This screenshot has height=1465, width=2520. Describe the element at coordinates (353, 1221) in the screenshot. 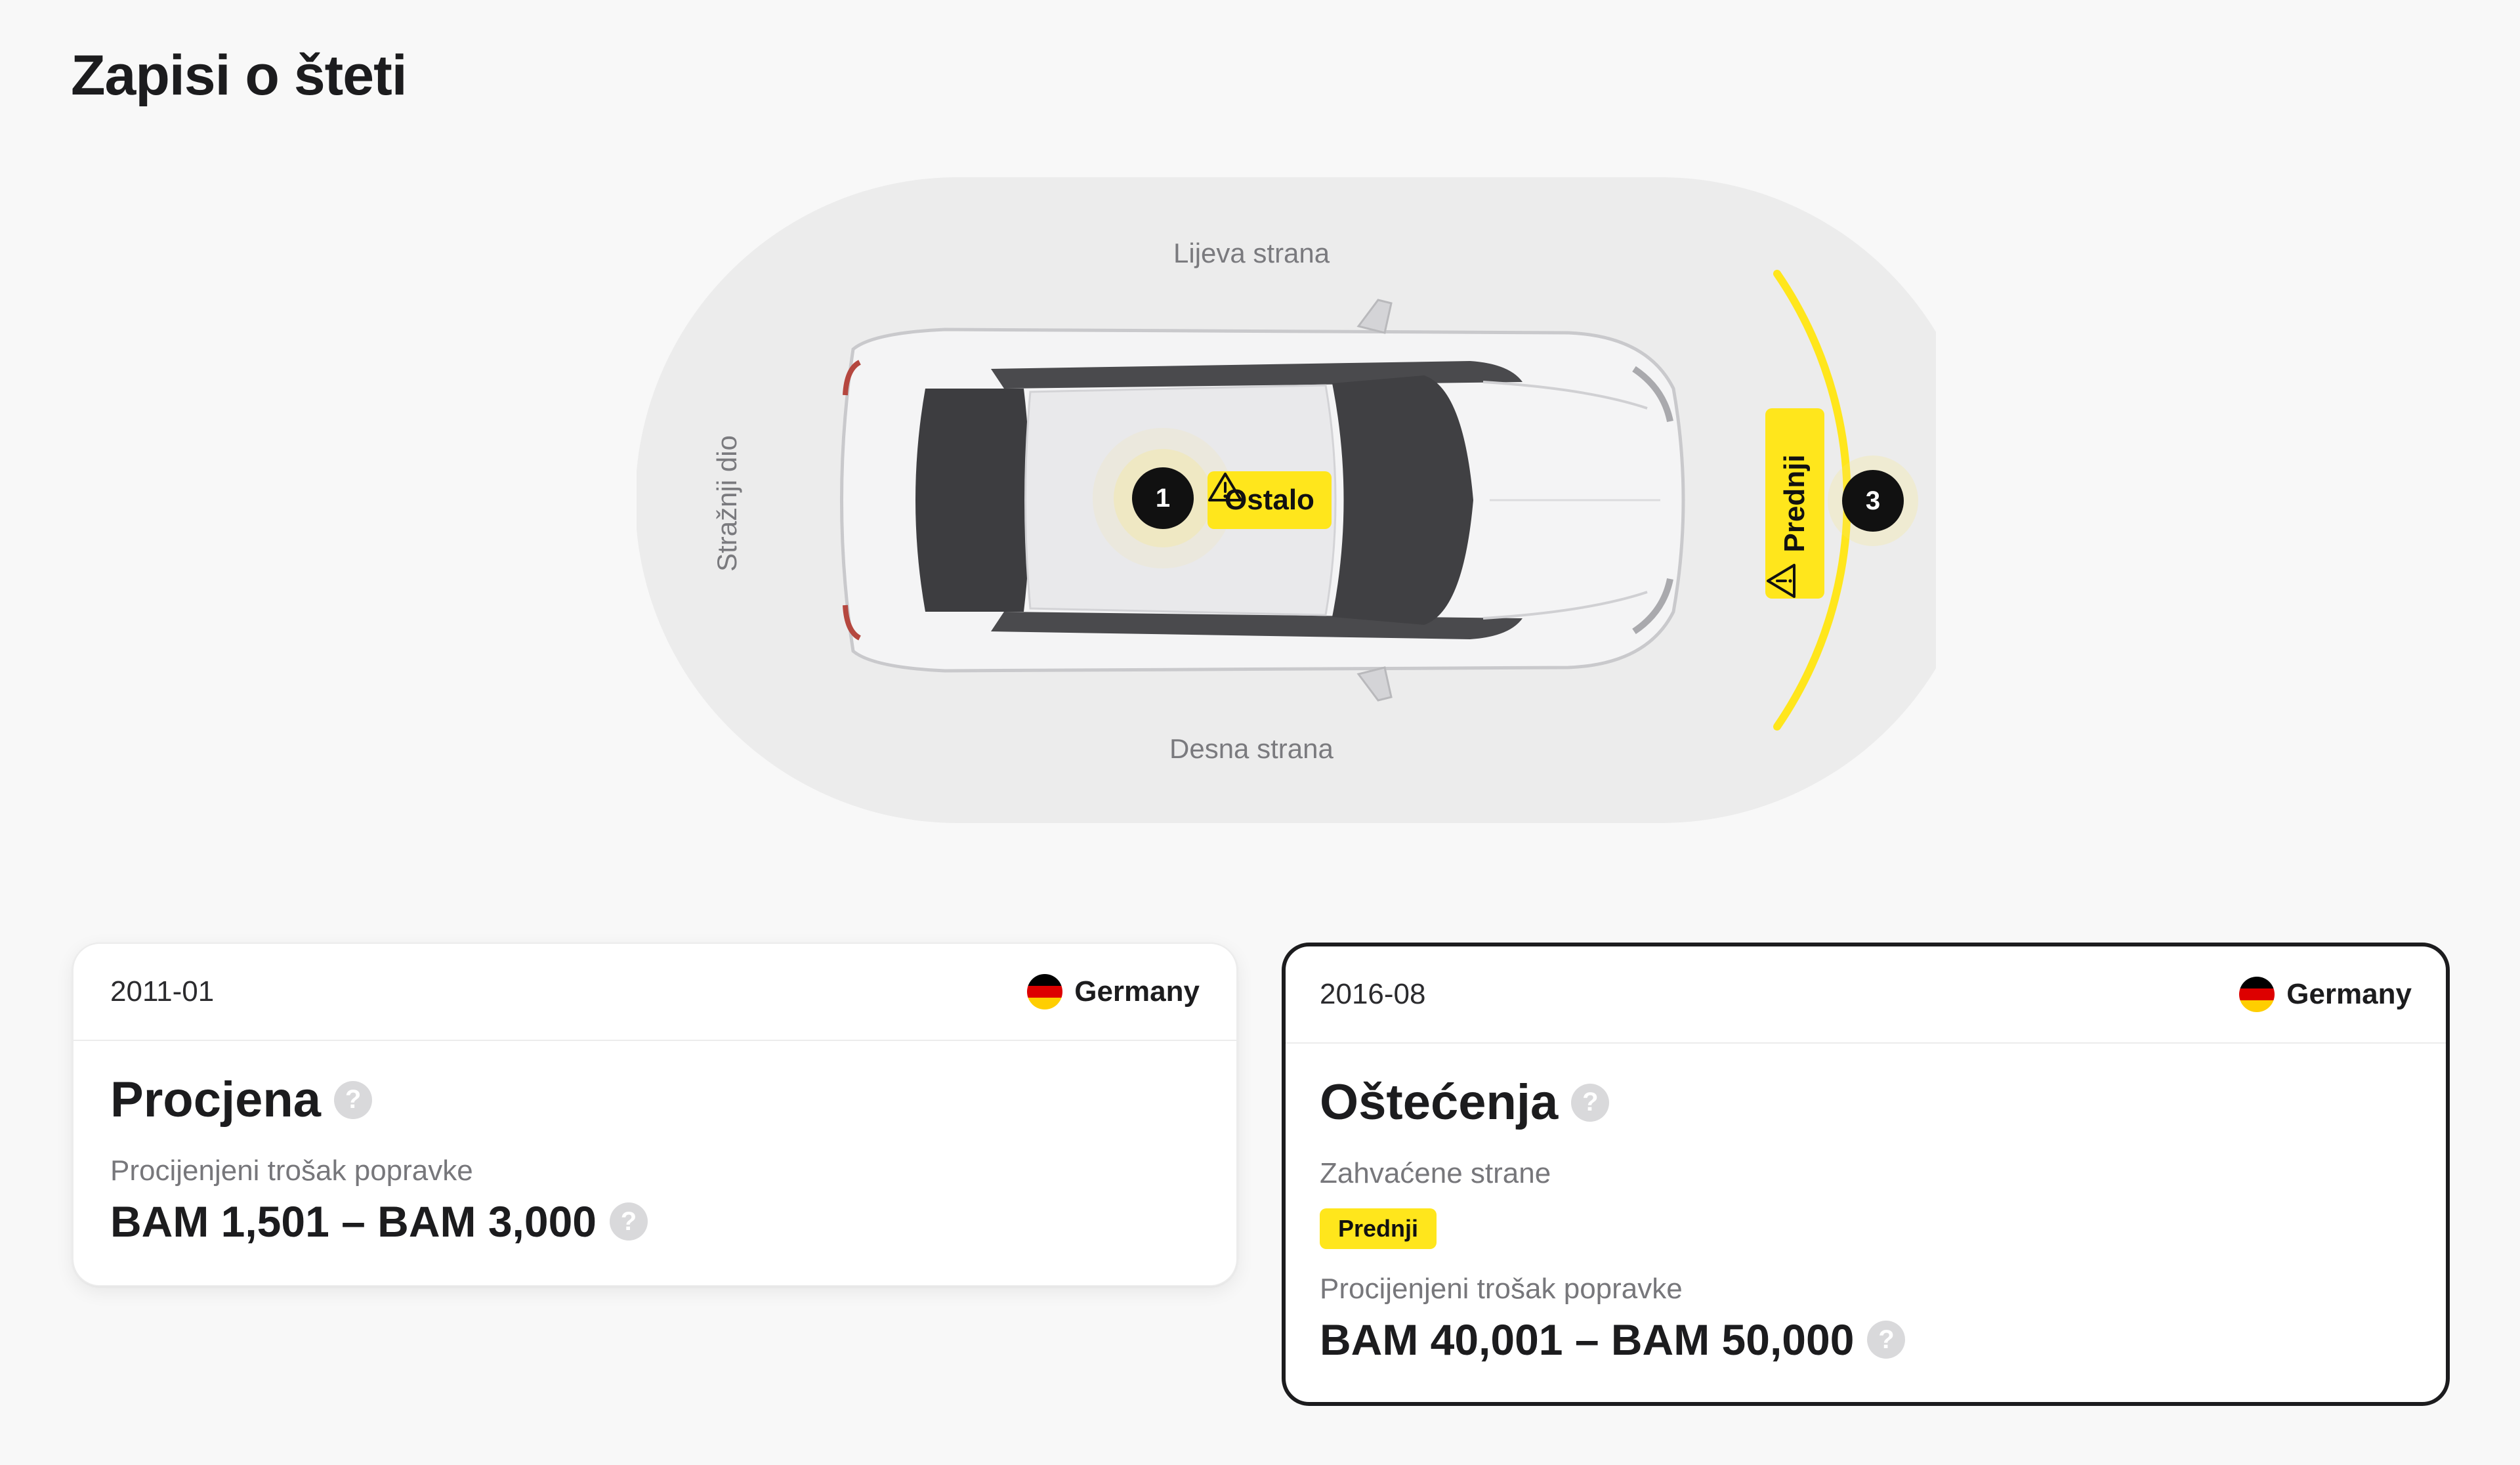

I see `cost-range-text: BAM 1,501 – BAM 3,000` at that location.